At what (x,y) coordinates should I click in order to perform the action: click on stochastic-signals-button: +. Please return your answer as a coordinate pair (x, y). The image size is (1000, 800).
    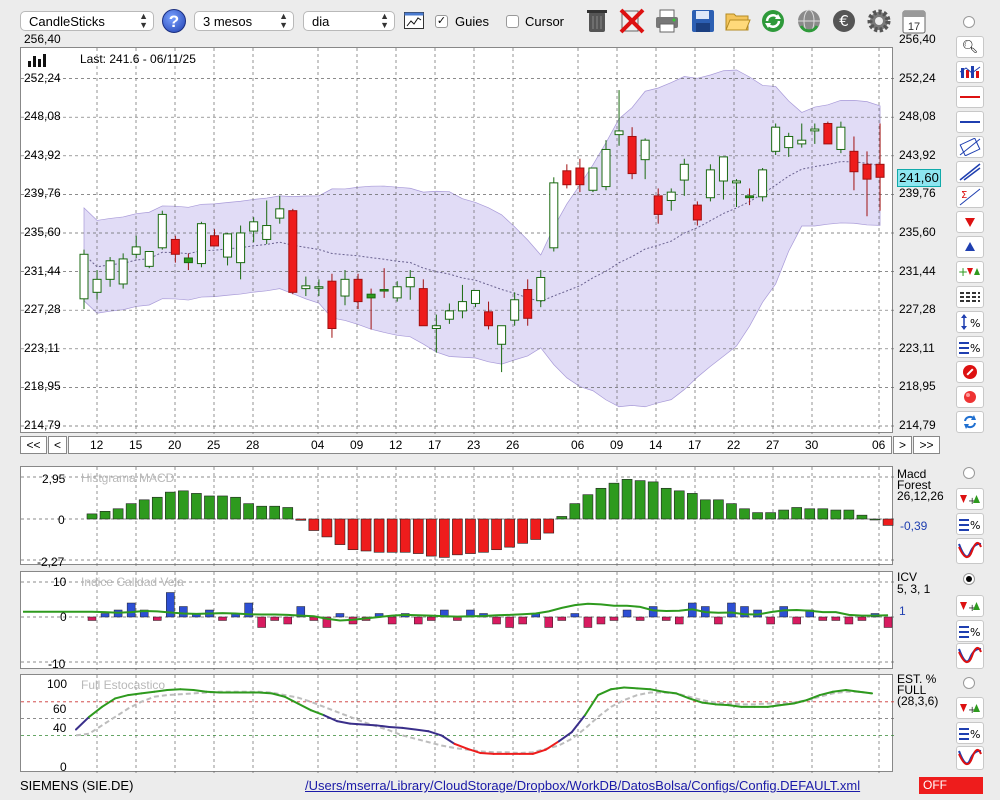
    Looking at the image, I should click on (970, 708).